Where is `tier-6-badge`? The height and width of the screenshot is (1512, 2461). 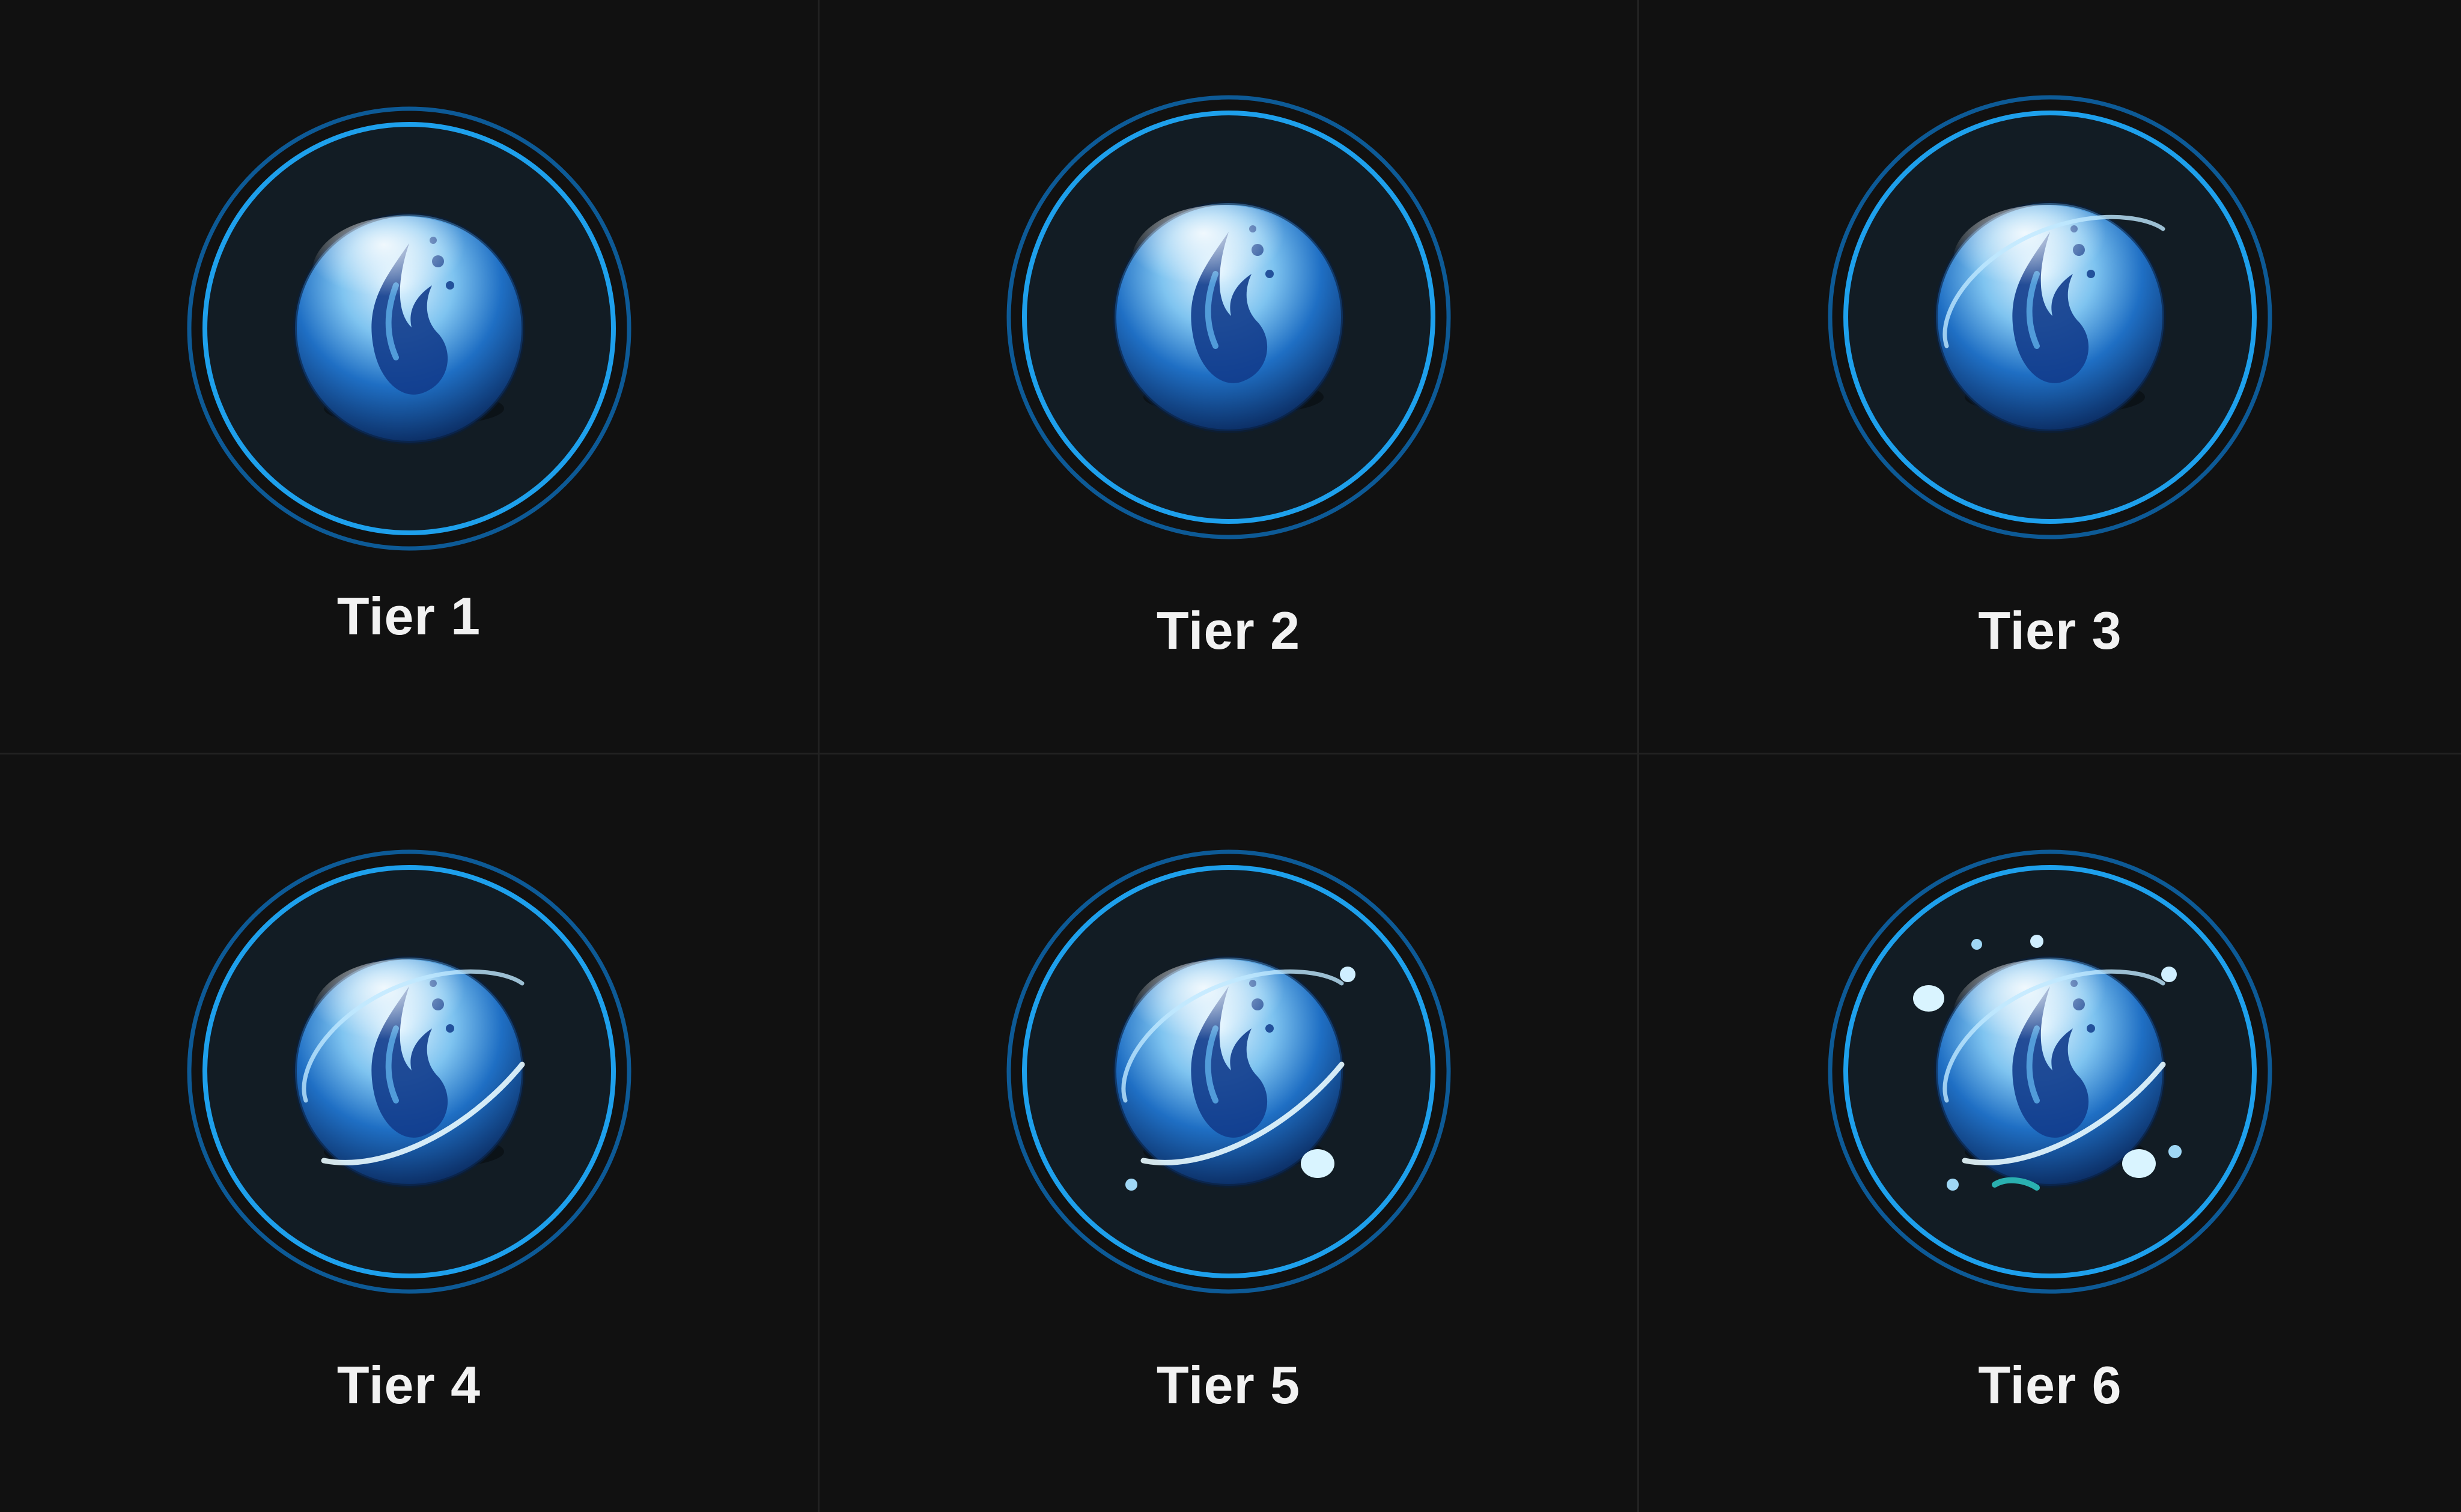
tier-6-badge is located at coordinates (2050, 1071).